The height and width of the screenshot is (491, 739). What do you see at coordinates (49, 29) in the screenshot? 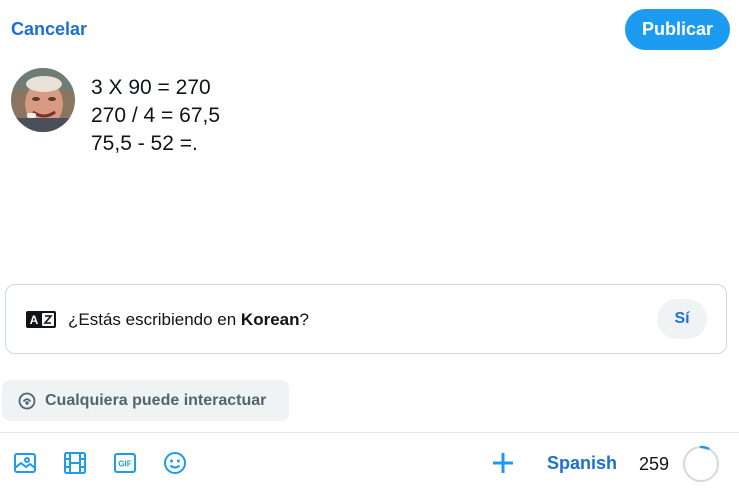
I see `cancel-button: Cancelar` at bounding box center [49, 29].